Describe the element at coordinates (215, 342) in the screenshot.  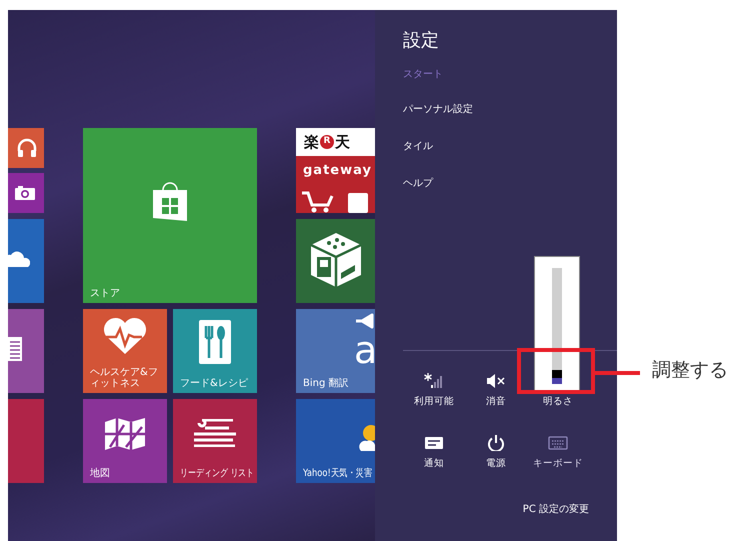
I see `cutlery-icon` at that location.